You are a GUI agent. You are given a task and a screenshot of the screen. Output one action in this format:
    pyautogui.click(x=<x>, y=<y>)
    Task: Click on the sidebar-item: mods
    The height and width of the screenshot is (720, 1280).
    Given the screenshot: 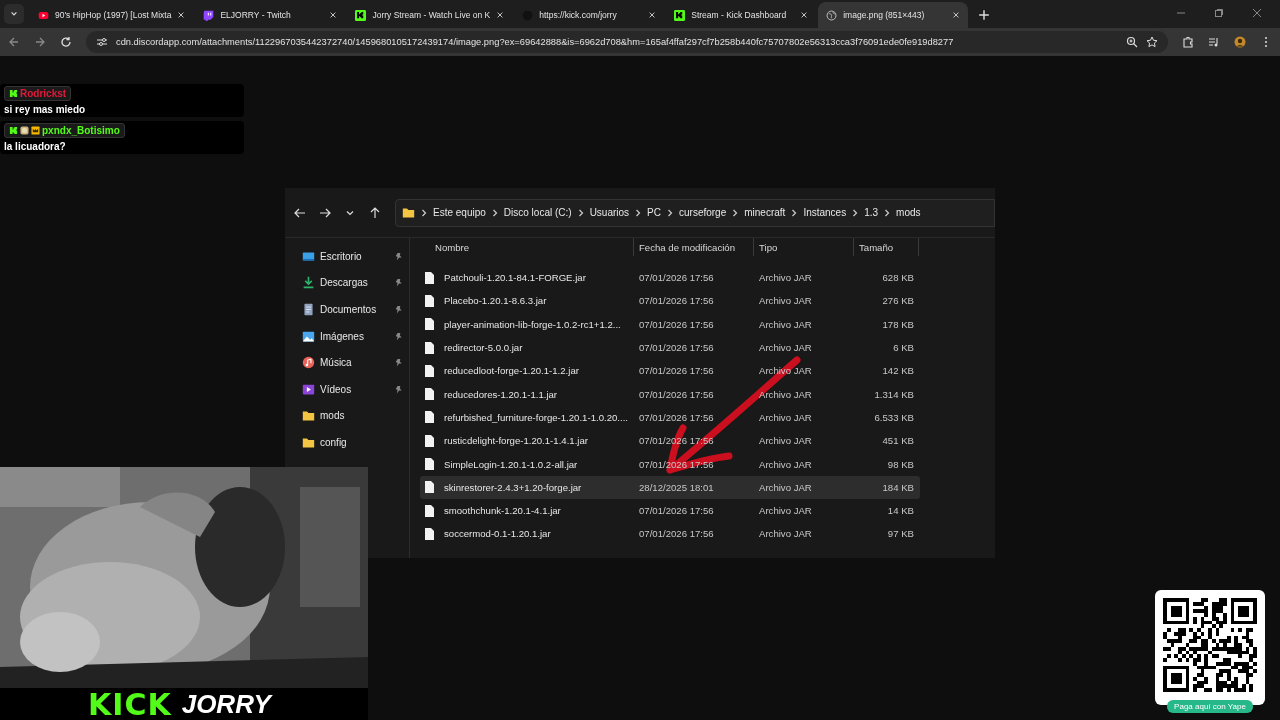 What is the action you would take?
    pyautogui.click(x=347, y=416)
    